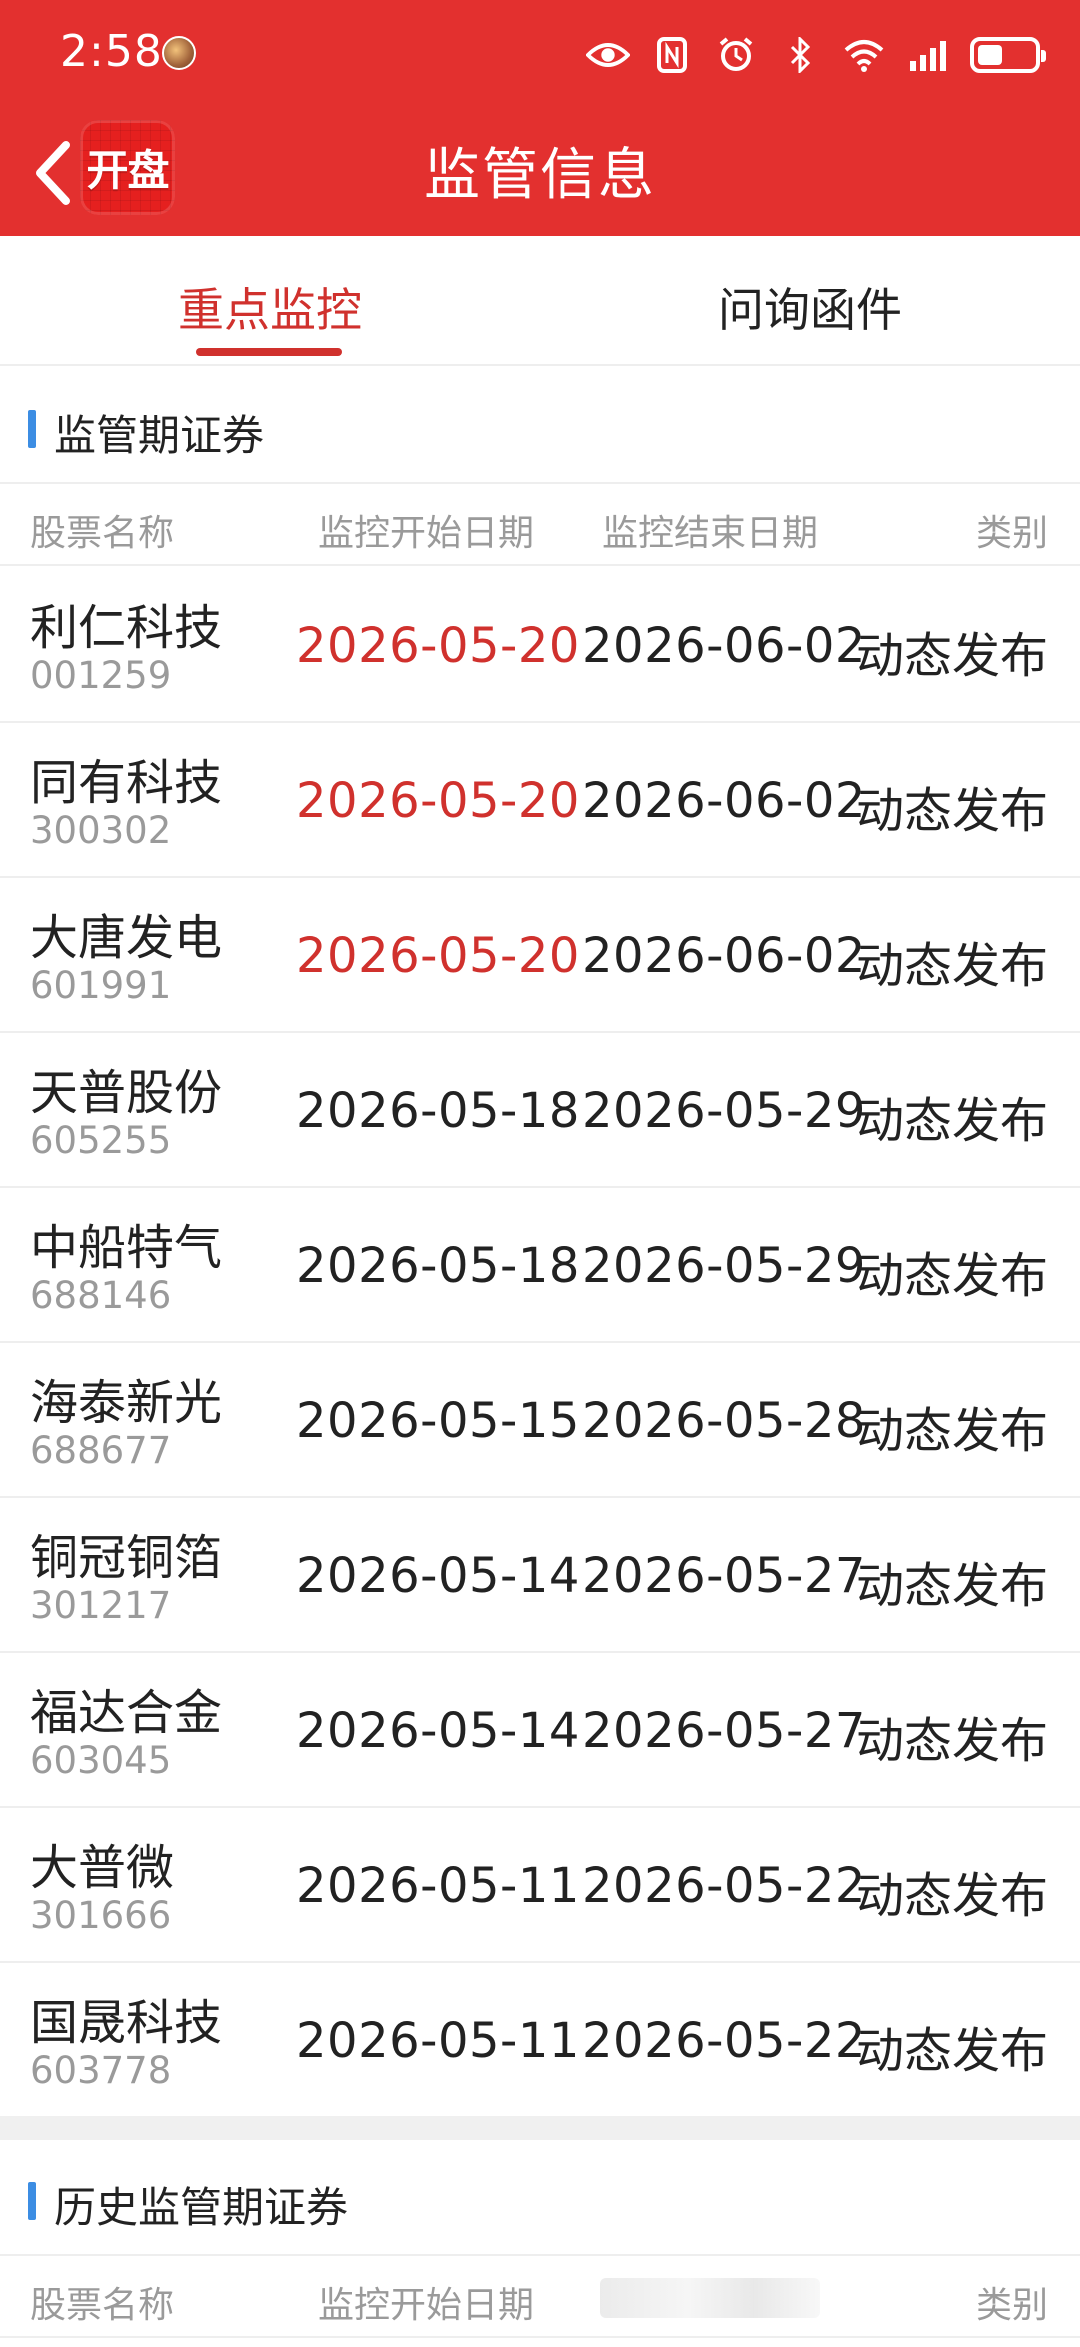 The height and width of the screenshot is (2347, 1080). I want to click on stock-name: 天普股份, so click(126, 1093).